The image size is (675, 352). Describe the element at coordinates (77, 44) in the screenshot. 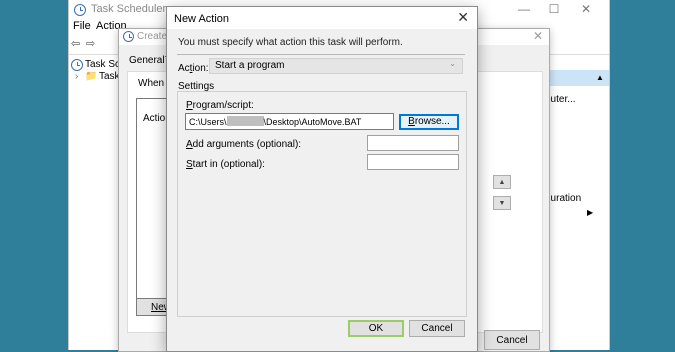

I see `back-arrow-icon: ⇦` at that location.